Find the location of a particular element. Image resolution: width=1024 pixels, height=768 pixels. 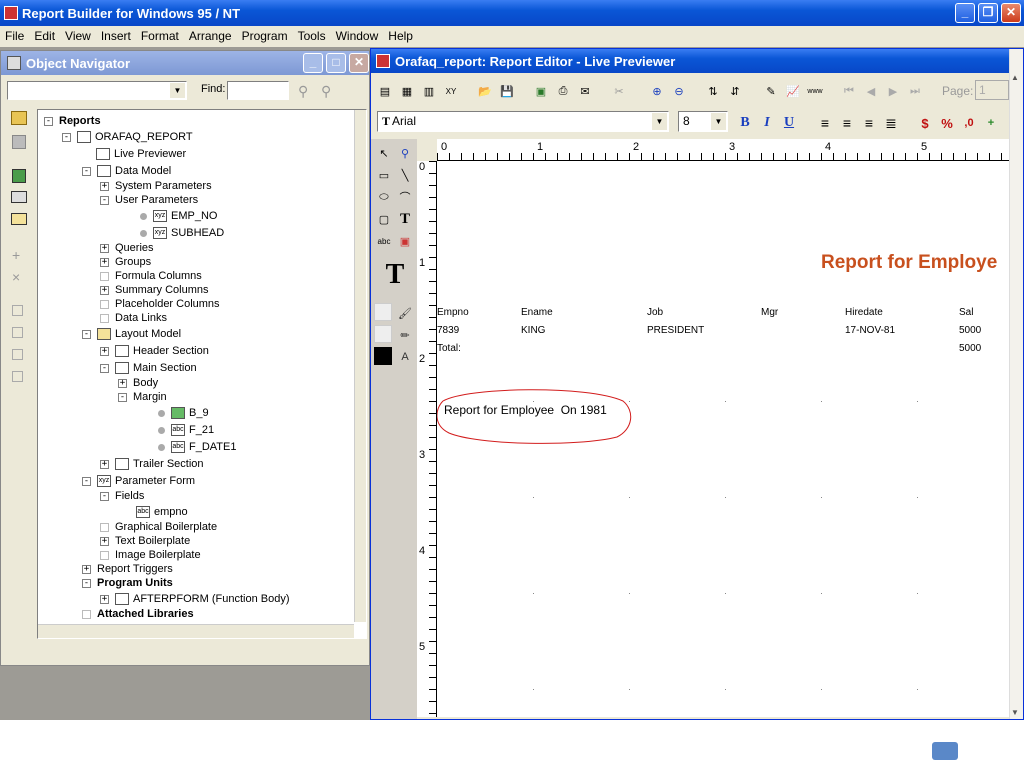

cut-icon: ✂ is located at coordinates (619, 91).